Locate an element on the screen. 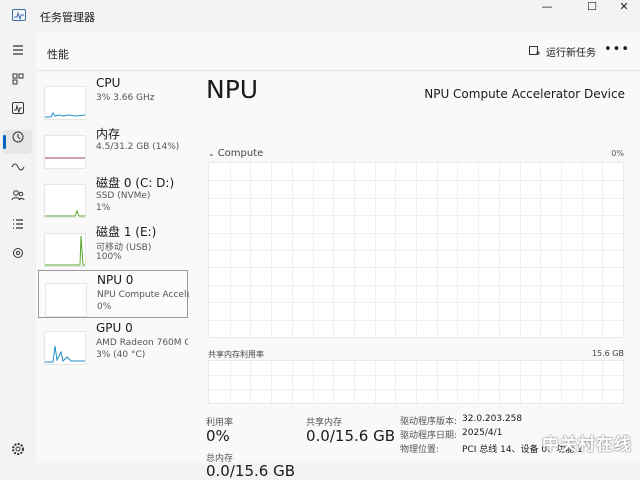 The image size is (640, 480). graph-engine-selector: ⌄ Compute is located at coordinates (235, 153).